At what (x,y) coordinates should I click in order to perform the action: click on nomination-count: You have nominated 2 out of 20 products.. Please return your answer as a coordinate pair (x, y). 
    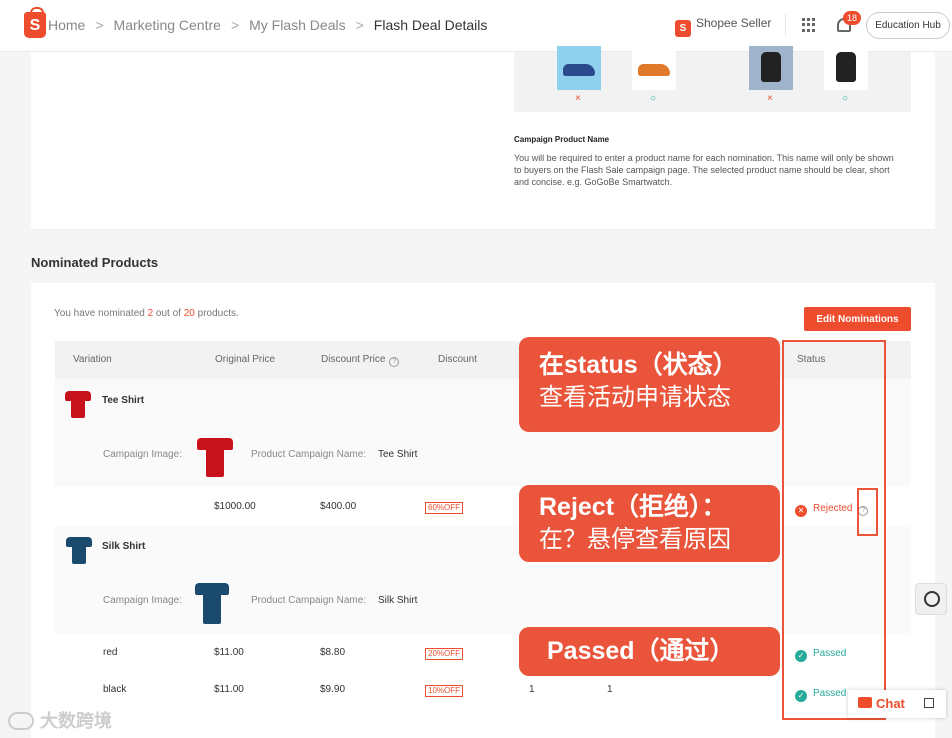
    Looking at the image, I should click on (146, 313).